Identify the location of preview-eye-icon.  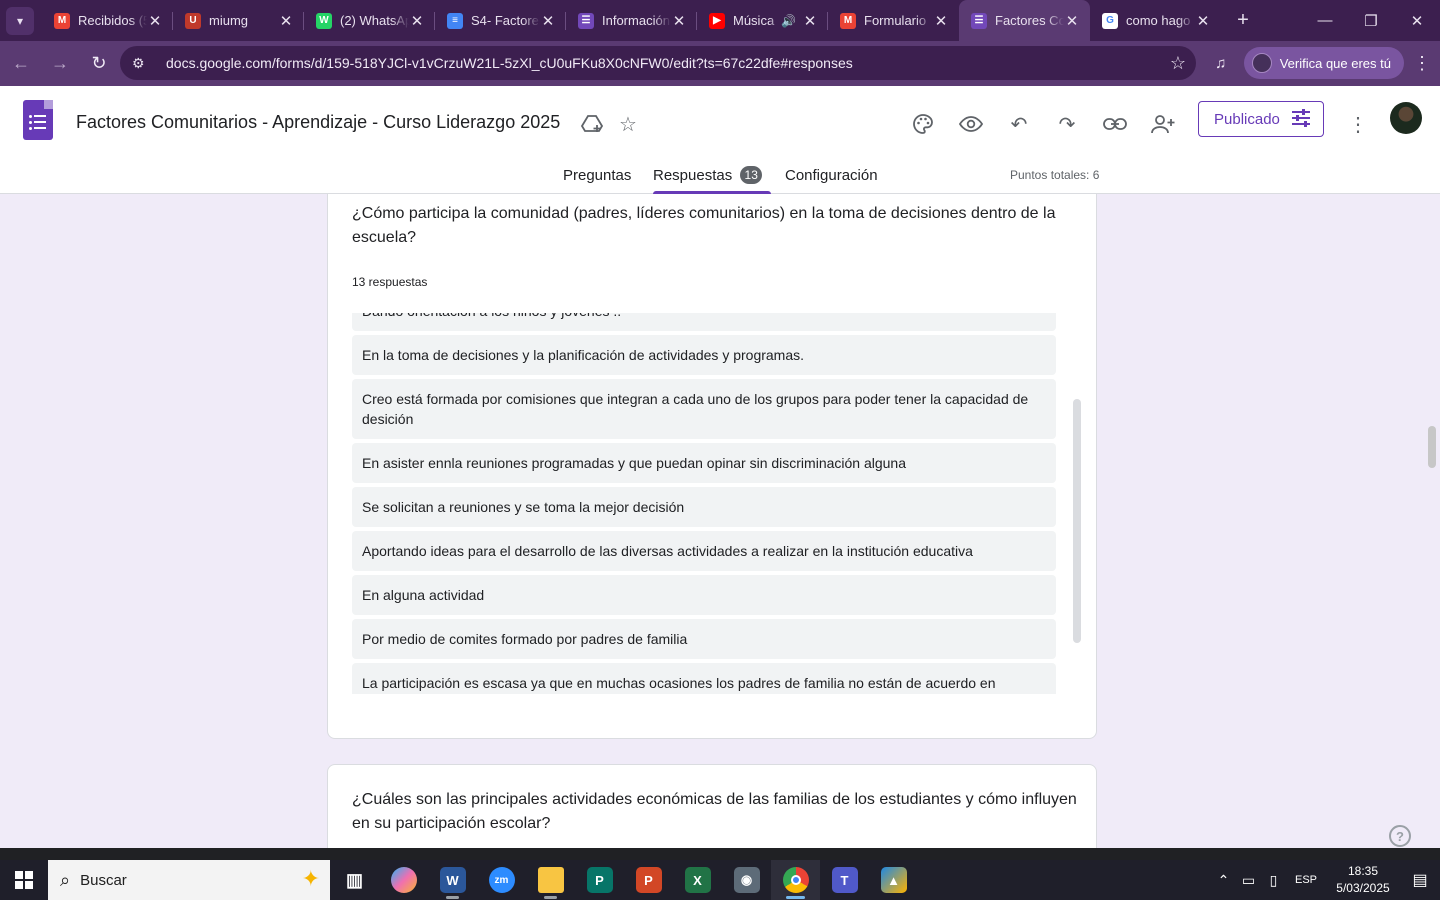
(971, 124).